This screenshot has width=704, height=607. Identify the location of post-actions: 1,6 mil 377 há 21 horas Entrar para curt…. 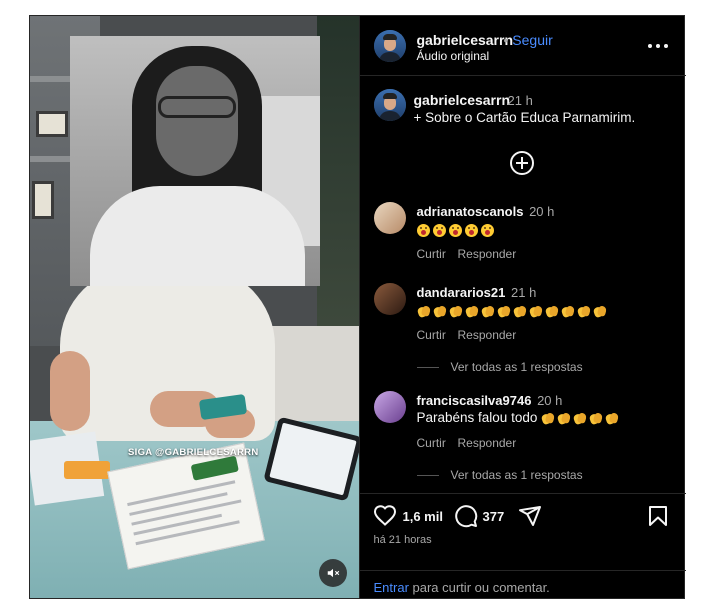
(522, 546).